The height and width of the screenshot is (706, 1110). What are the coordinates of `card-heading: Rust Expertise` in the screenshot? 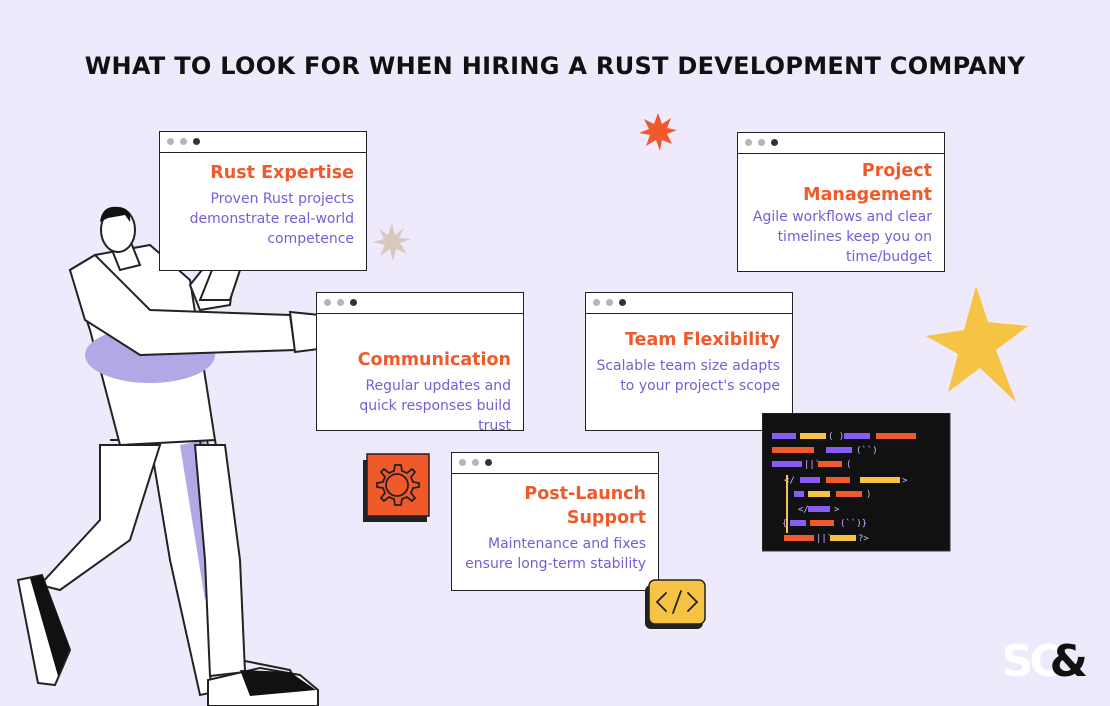 It's located at (282, 173).